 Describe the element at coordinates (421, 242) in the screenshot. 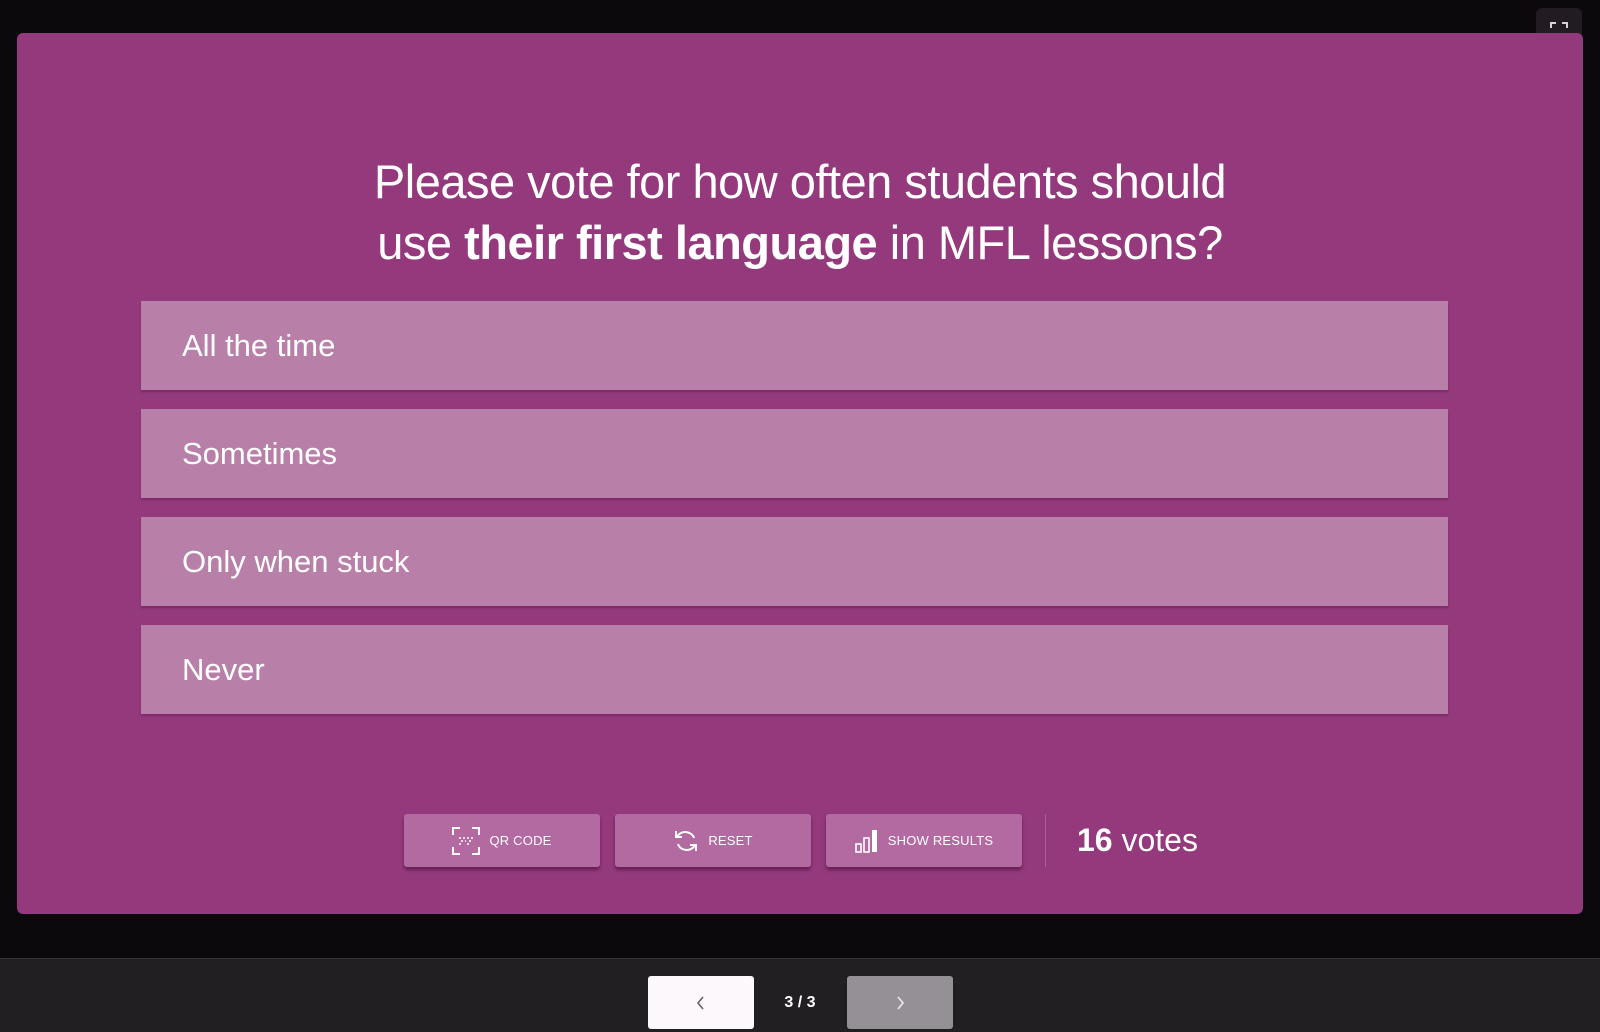

I see `question-line-2-start: use` at that location.